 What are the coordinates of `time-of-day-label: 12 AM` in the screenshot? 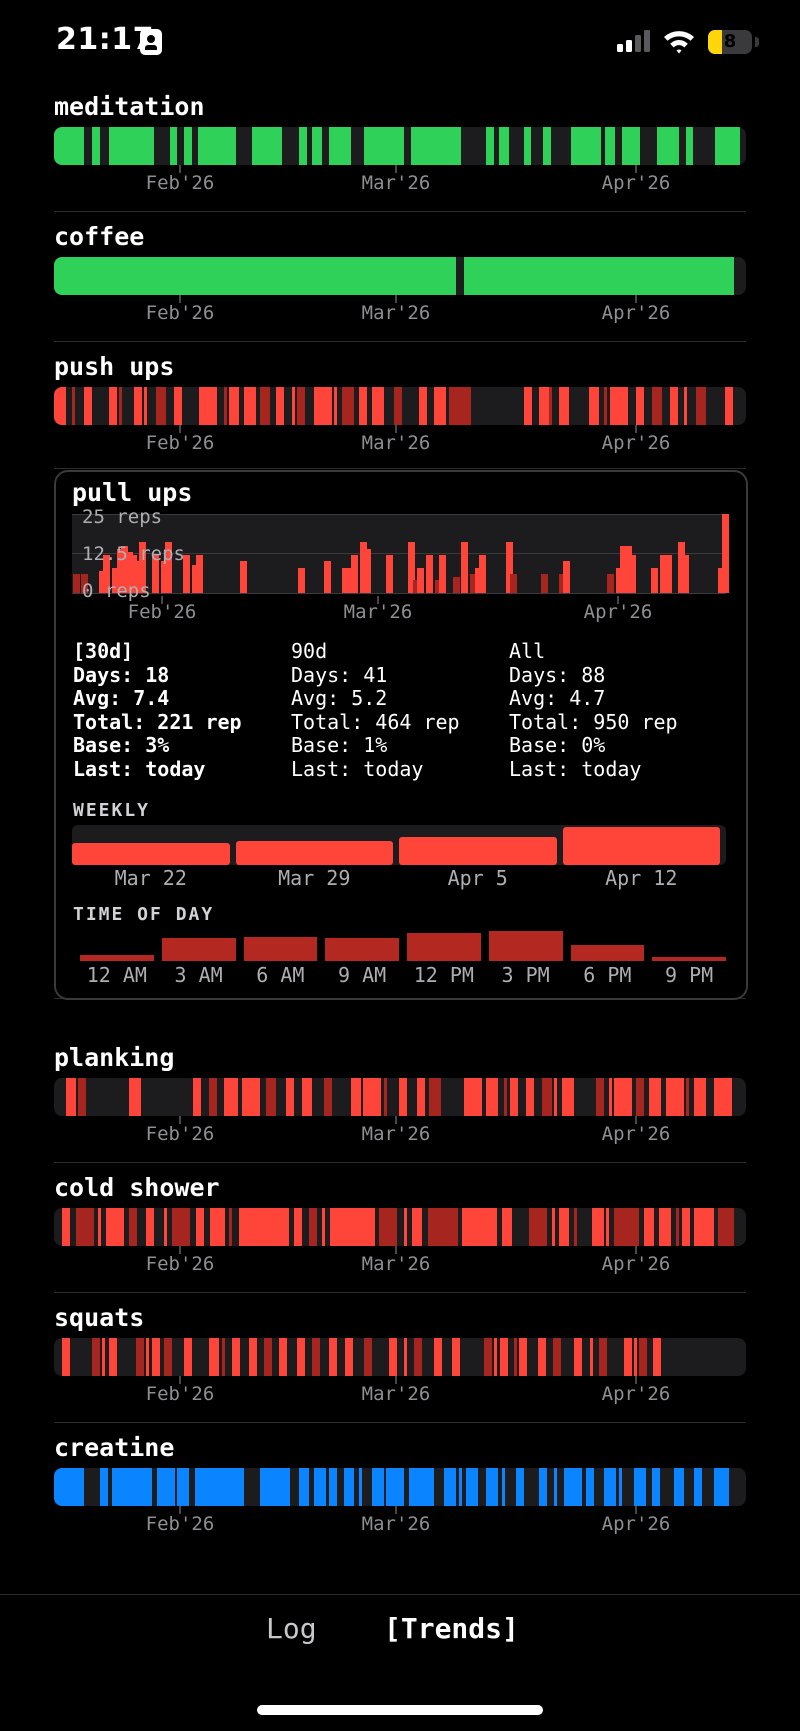 It's located at (116, 975).